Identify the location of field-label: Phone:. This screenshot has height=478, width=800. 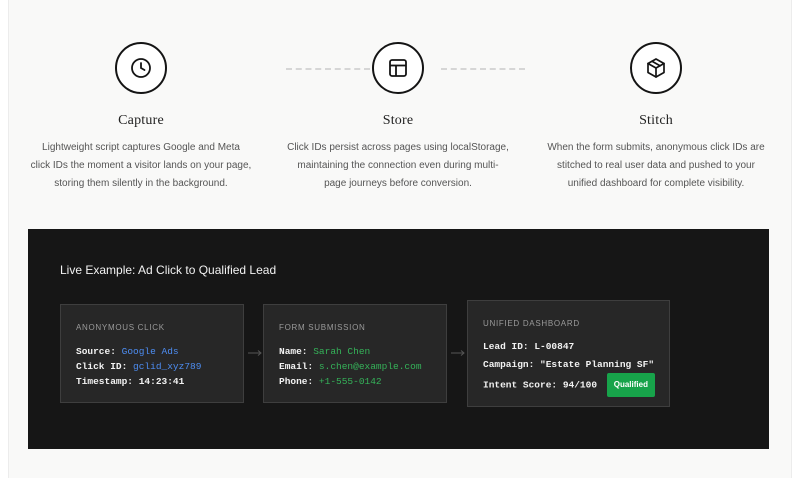
(296, 381).